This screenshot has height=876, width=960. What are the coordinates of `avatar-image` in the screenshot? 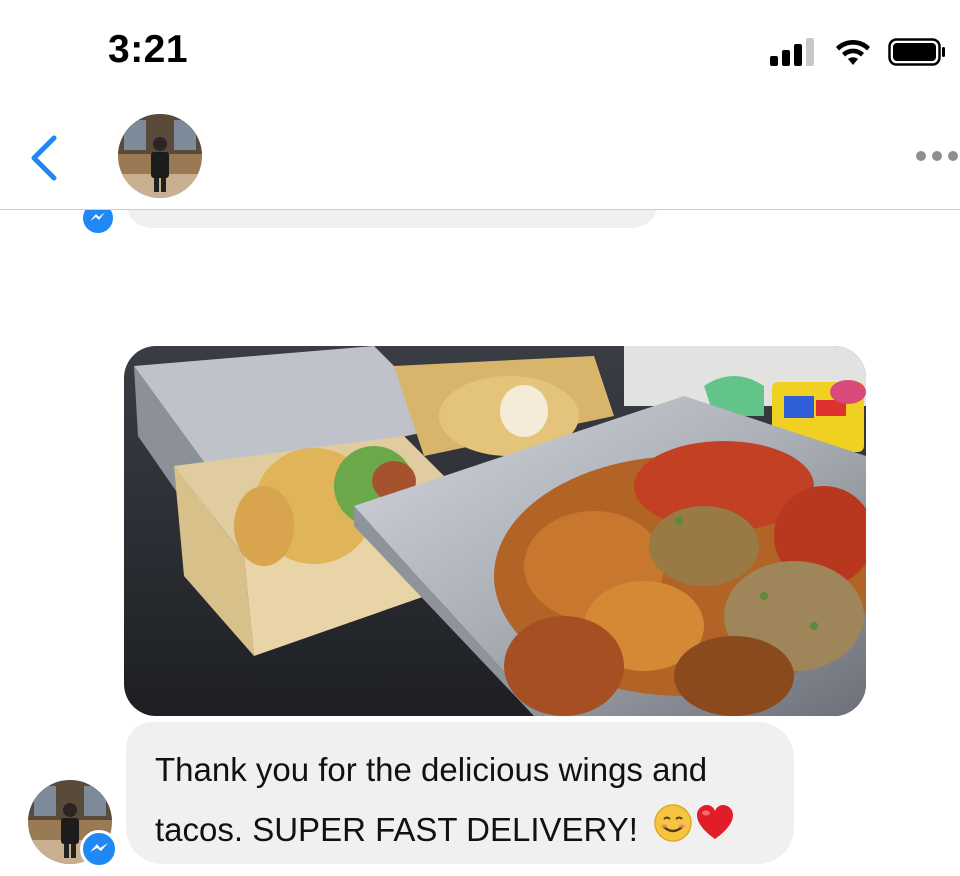 It's located at (160, 156).